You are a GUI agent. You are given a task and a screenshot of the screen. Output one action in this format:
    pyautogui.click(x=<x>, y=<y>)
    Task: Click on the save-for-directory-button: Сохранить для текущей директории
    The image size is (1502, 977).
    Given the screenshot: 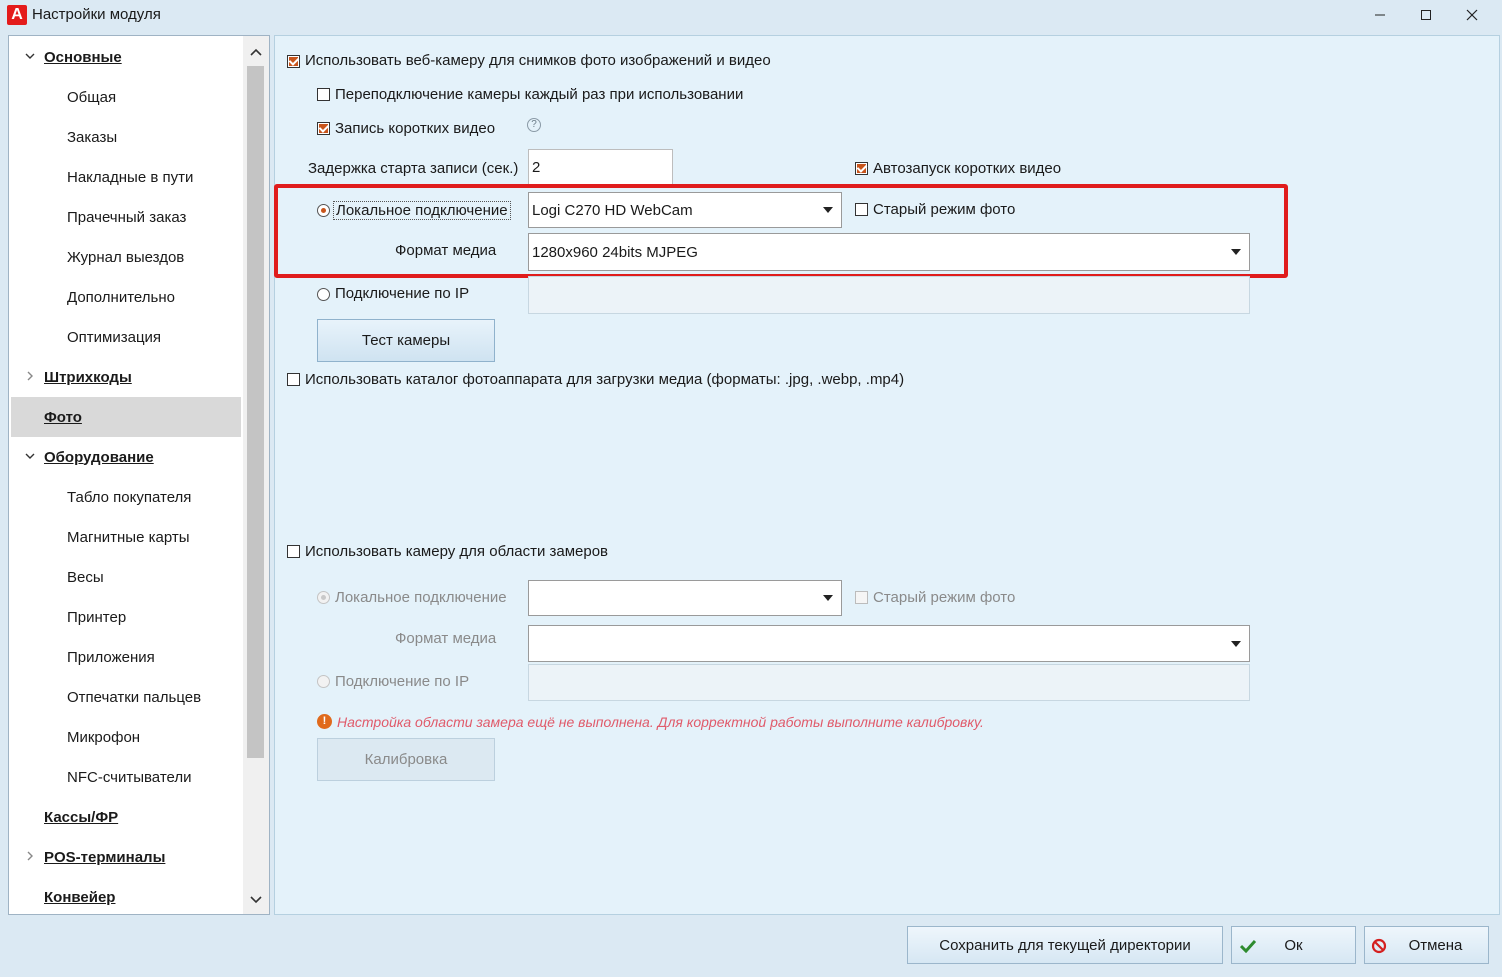 What is the action you would take?
    pyautogui.click(x=1065, y=945)
    